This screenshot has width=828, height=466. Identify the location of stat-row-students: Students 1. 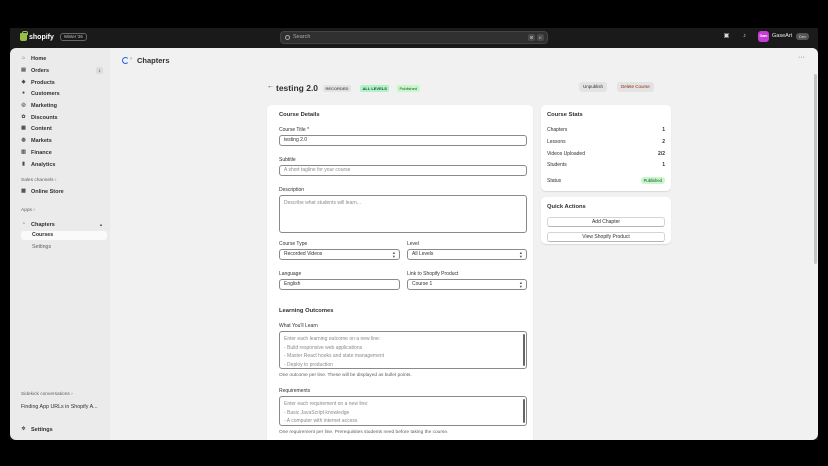
(606, 166).